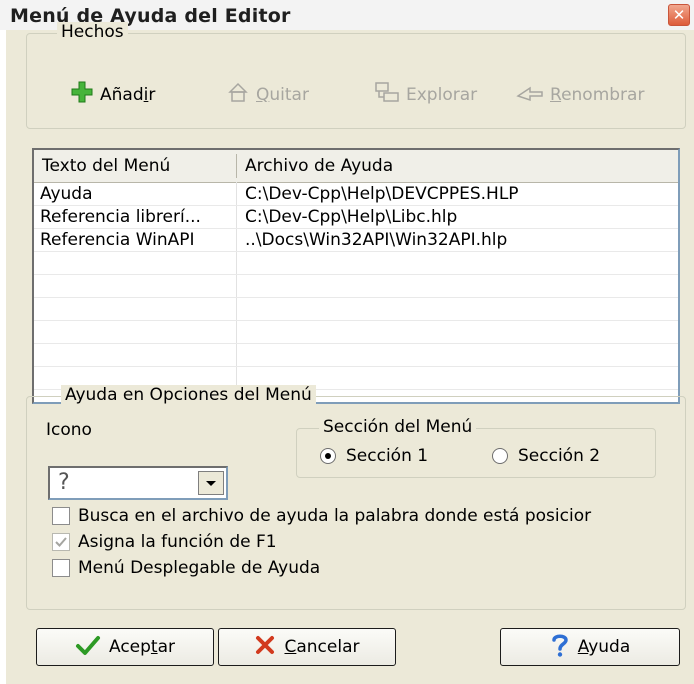 This screenshot has width=694, height=684. Describe the element at coordinates (142, 647) in the screenshot. I see `accept-button-label: Aceptar` at that location.